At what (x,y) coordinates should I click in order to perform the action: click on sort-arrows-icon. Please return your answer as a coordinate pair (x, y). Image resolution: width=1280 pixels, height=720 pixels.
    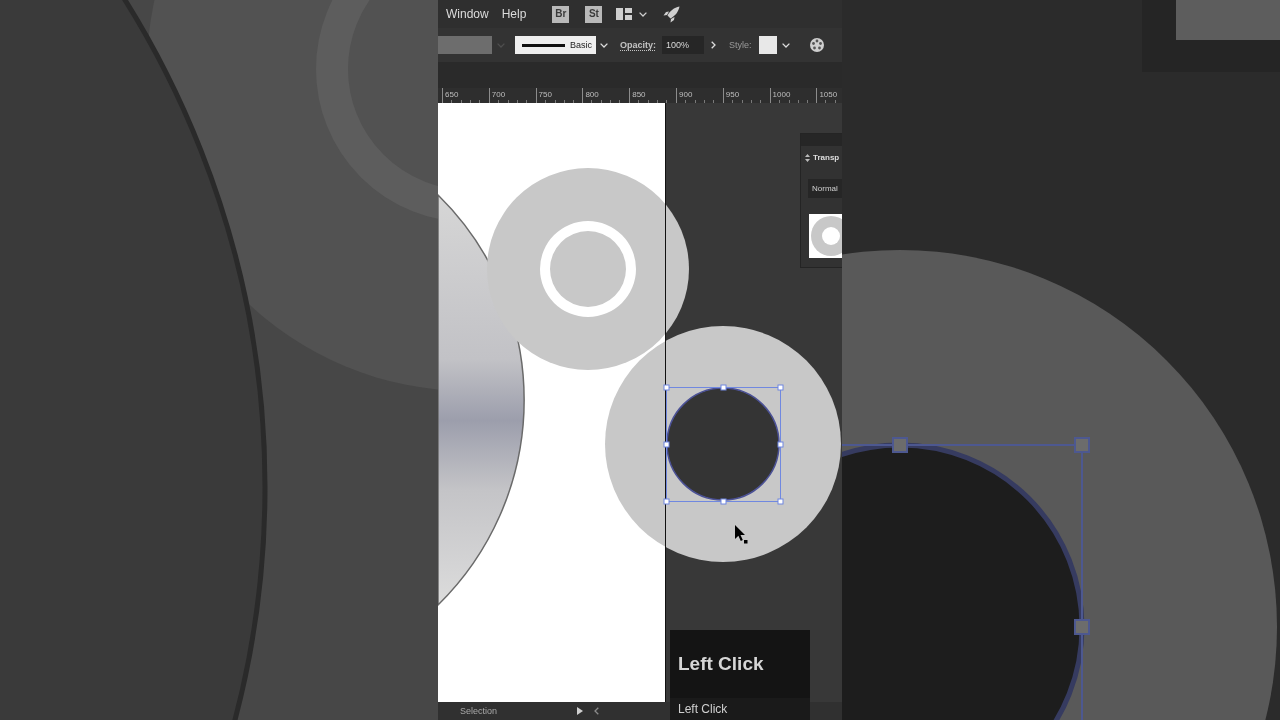
    Looking at the image, I should click on (807, 158).